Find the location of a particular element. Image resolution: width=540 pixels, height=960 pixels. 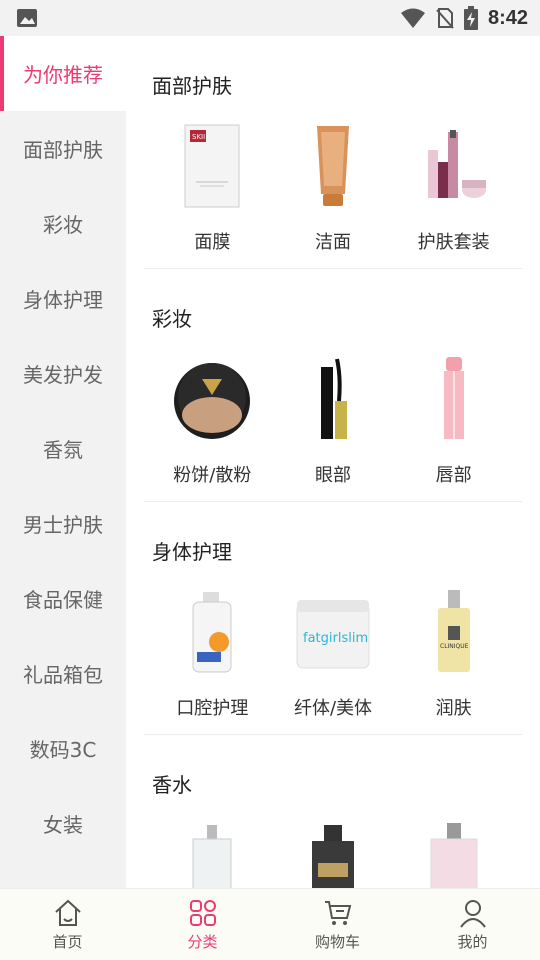

cell-label: 润肤 is located at coordinates (453, 708).